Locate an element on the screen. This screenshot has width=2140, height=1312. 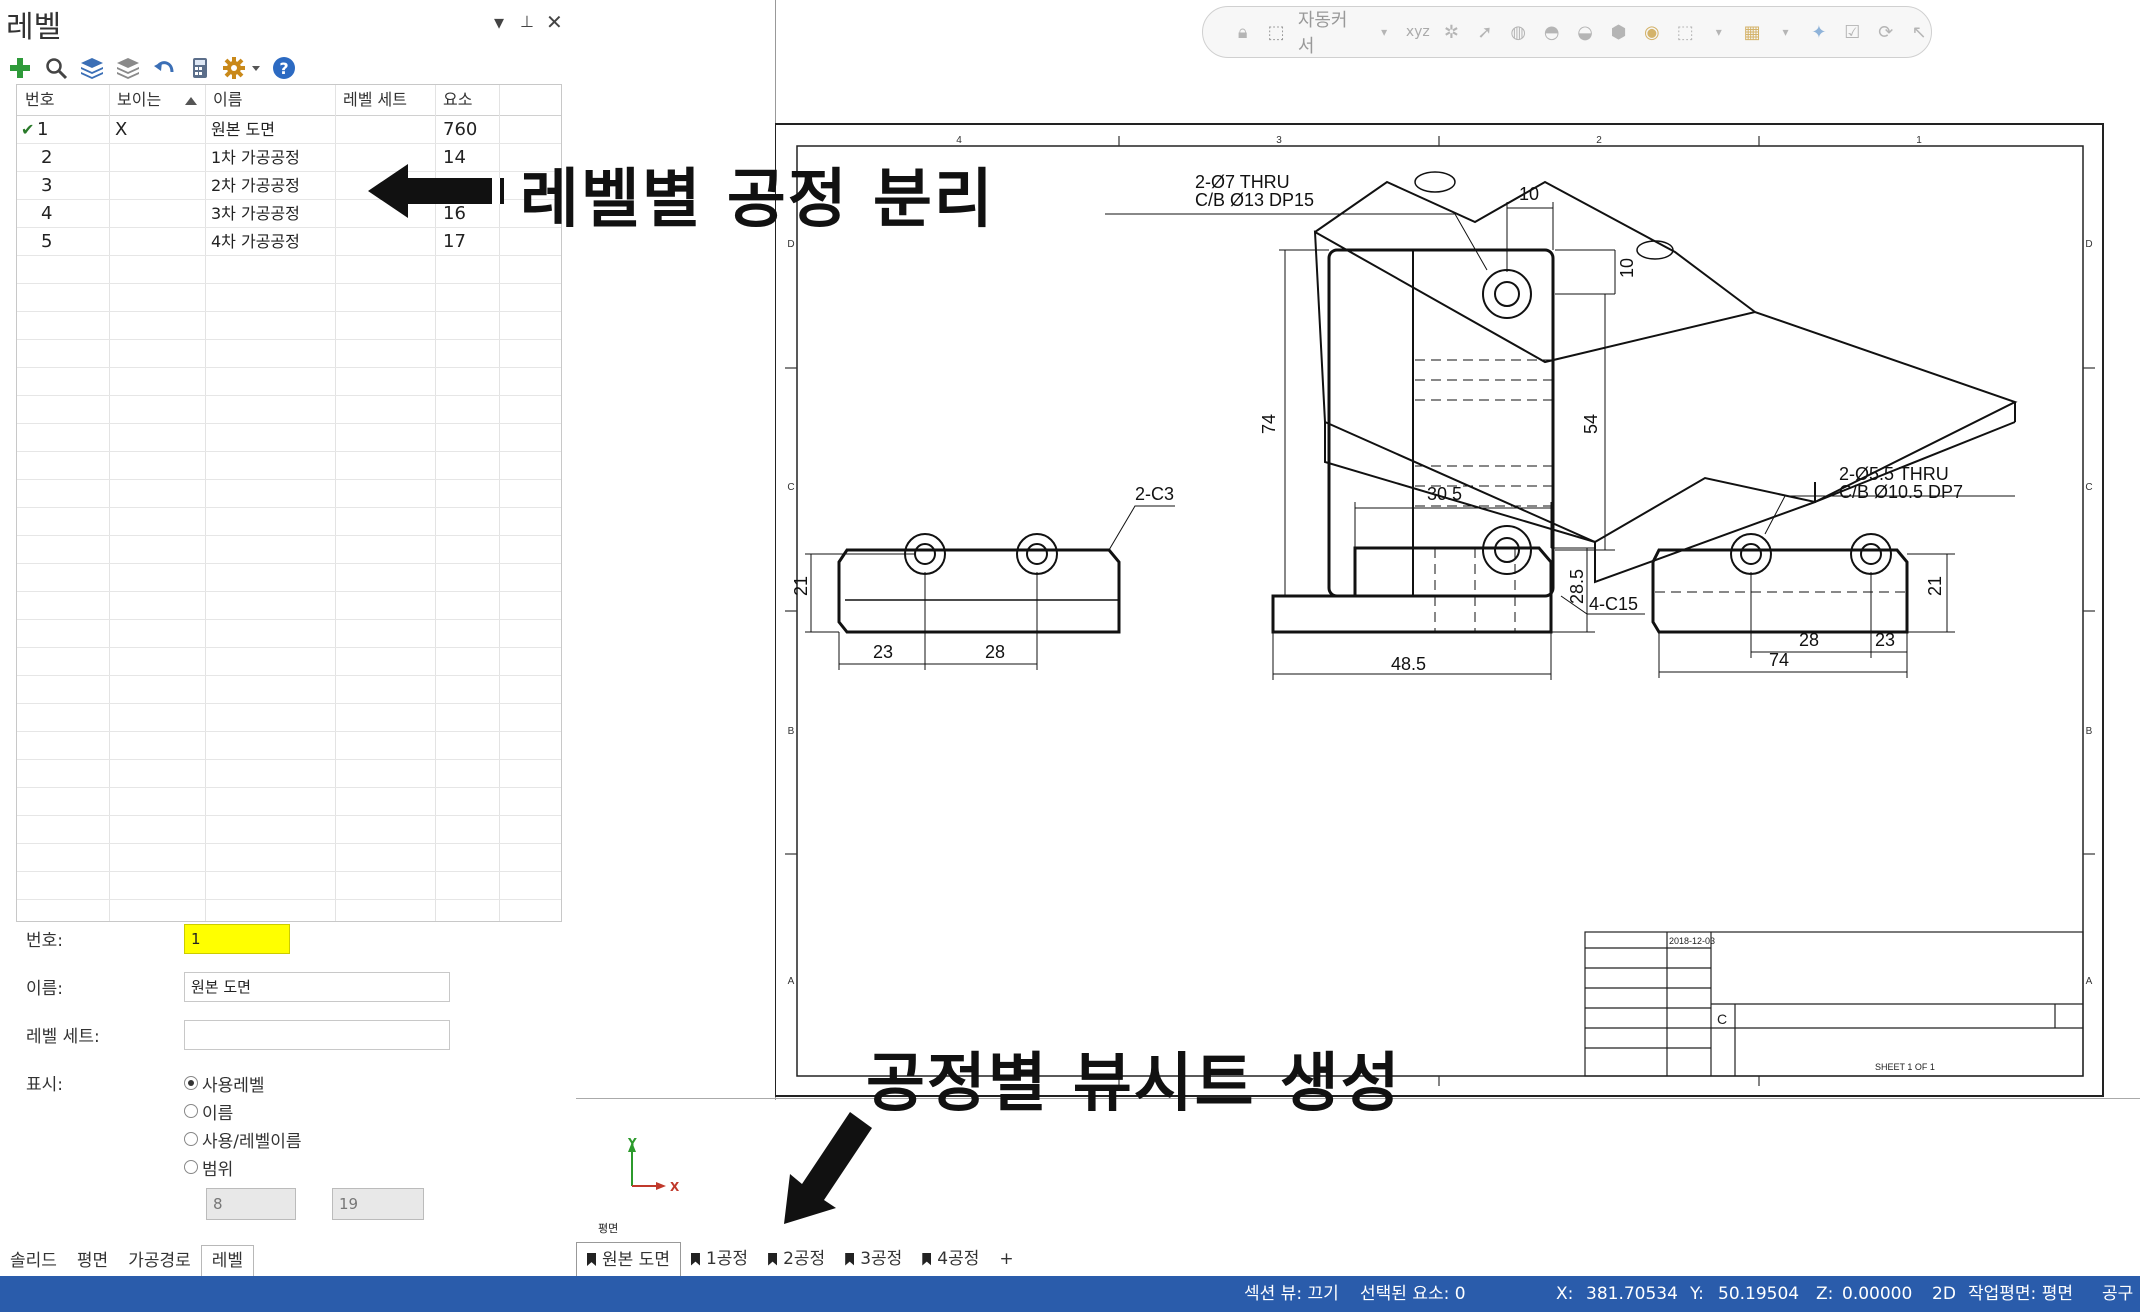
row-num: 4 is located at coordinates (47, 213).